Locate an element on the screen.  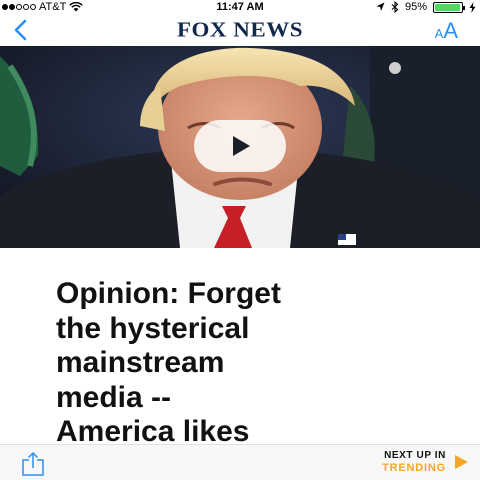
location-icon is located at coordinates (380, 6).